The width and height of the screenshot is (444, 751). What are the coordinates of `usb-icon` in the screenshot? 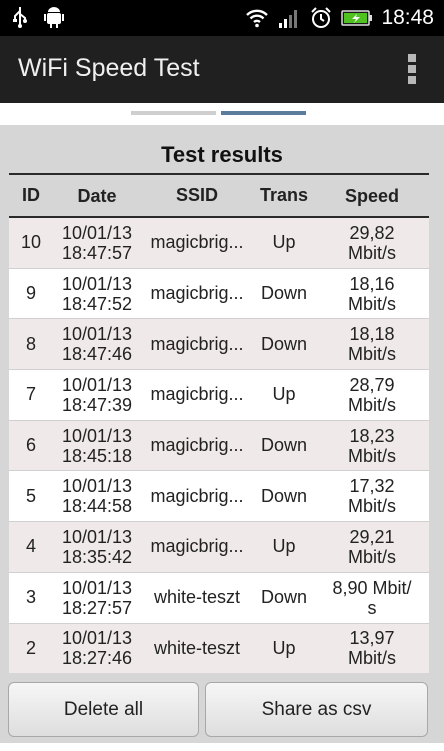 It's located at (20, 17).